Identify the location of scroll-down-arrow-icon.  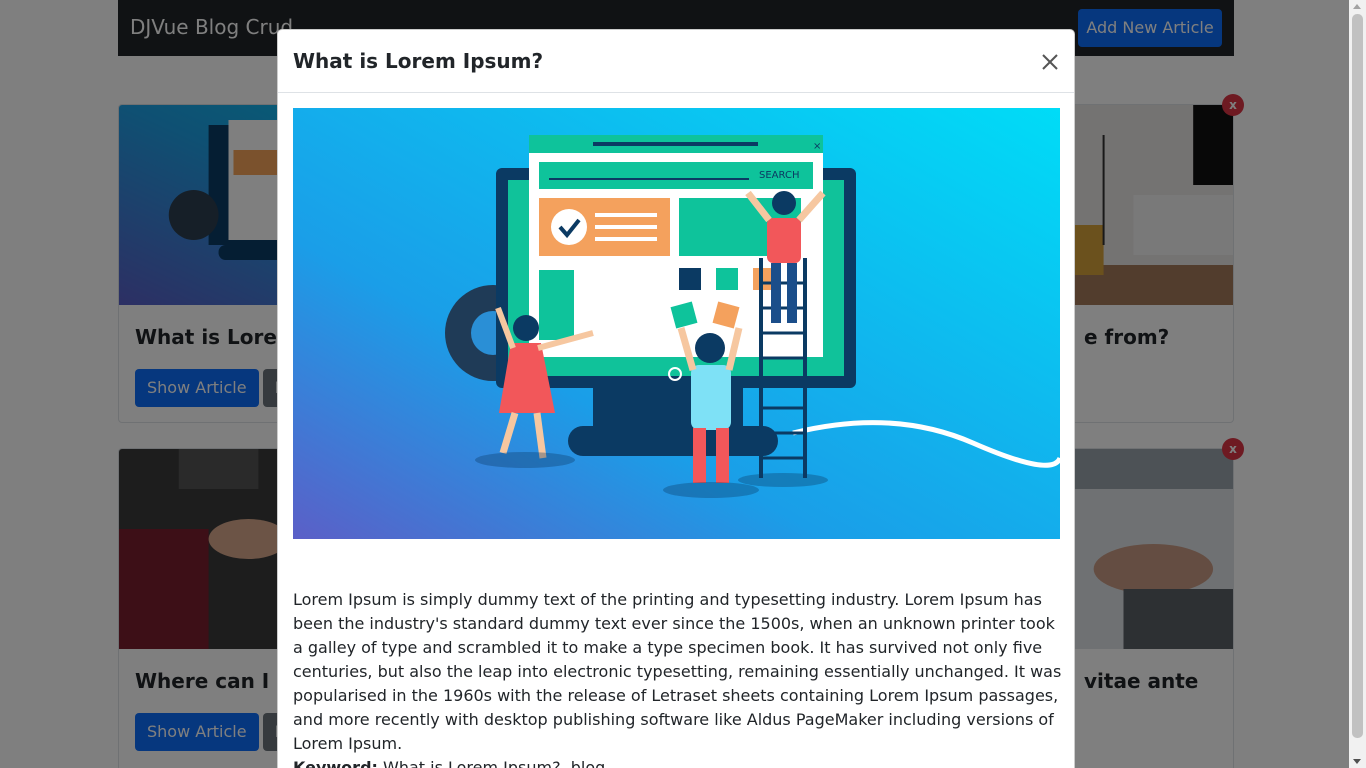
(1357, 761).